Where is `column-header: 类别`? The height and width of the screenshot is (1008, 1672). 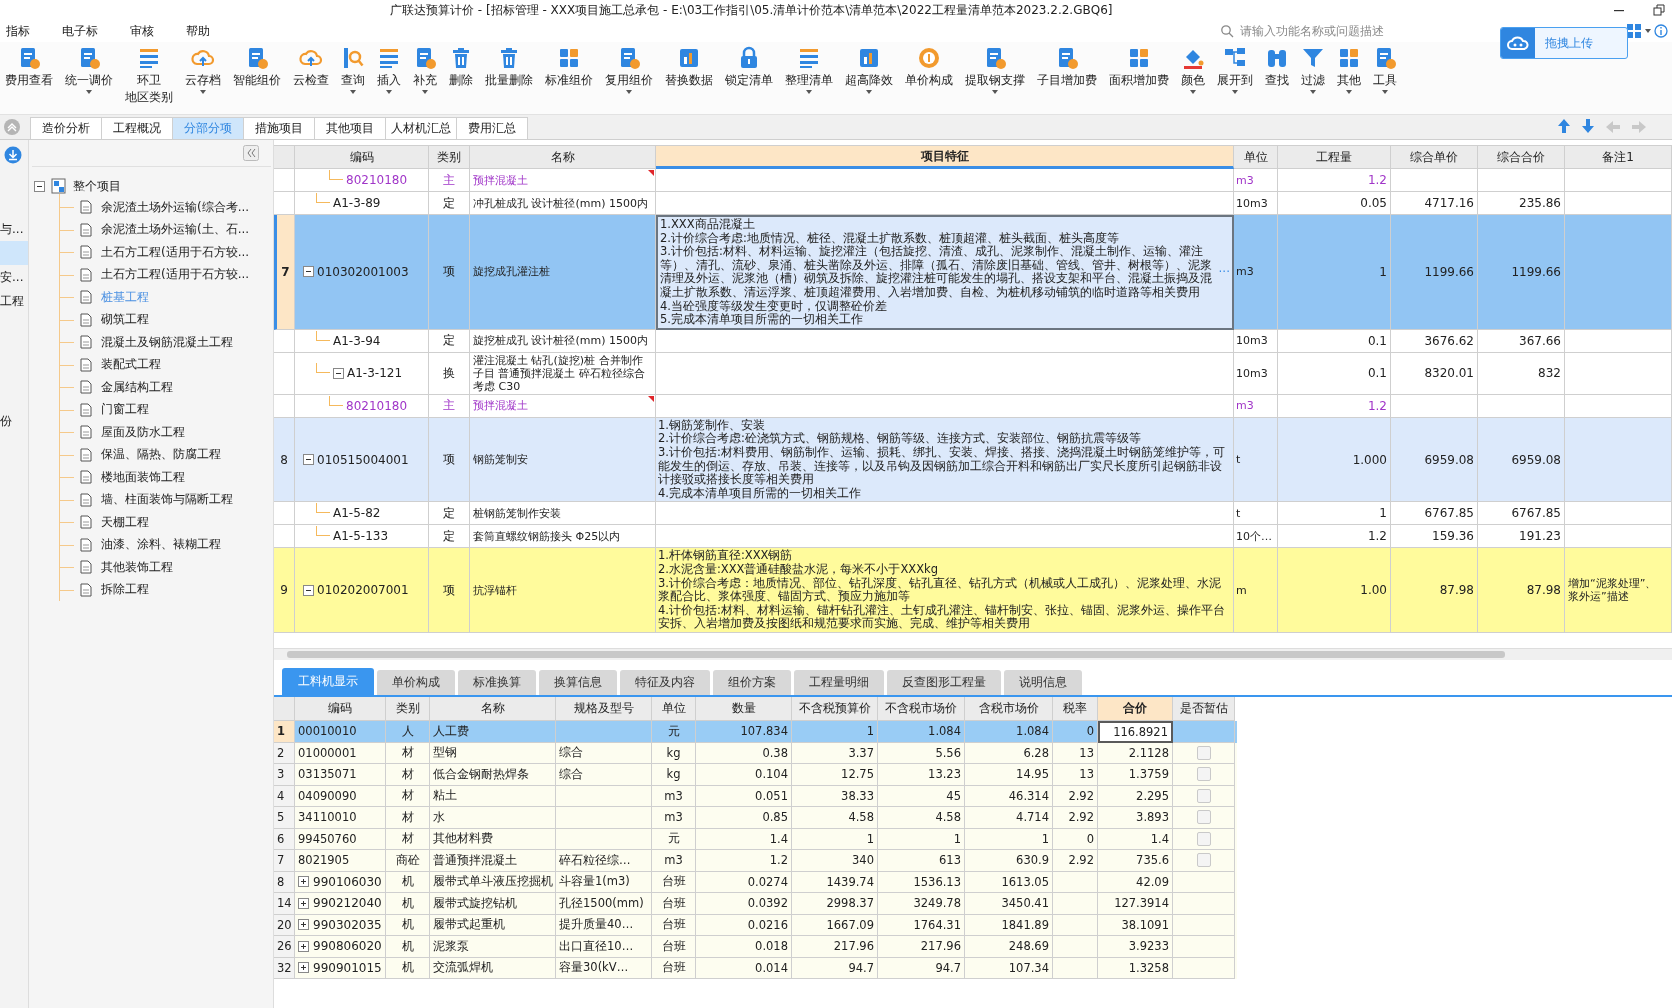
column-header: 类别 is located at coordinates (449, 157).